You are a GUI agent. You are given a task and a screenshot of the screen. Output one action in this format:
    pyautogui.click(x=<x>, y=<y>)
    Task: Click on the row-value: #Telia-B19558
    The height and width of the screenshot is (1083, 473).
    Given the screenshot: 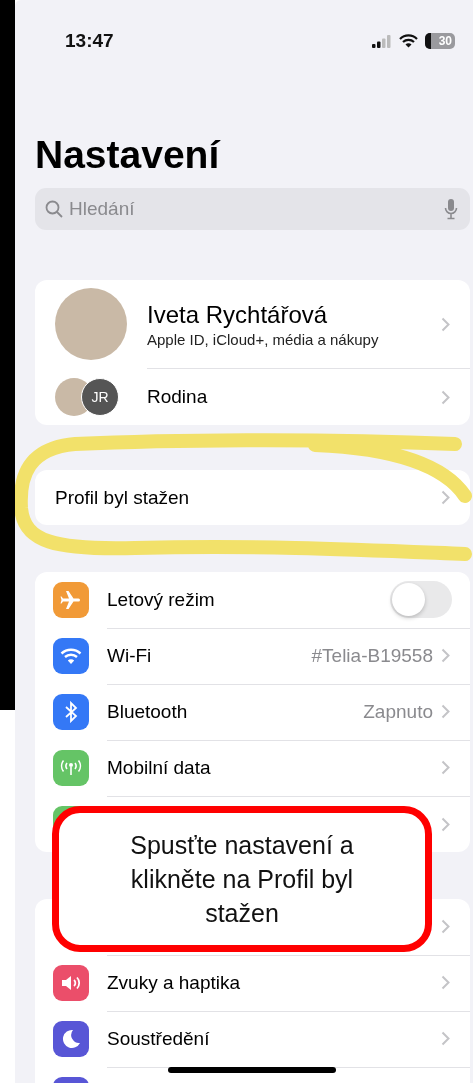 What is the action you would take?
    pyautogui.click(x=372, y=655)
    